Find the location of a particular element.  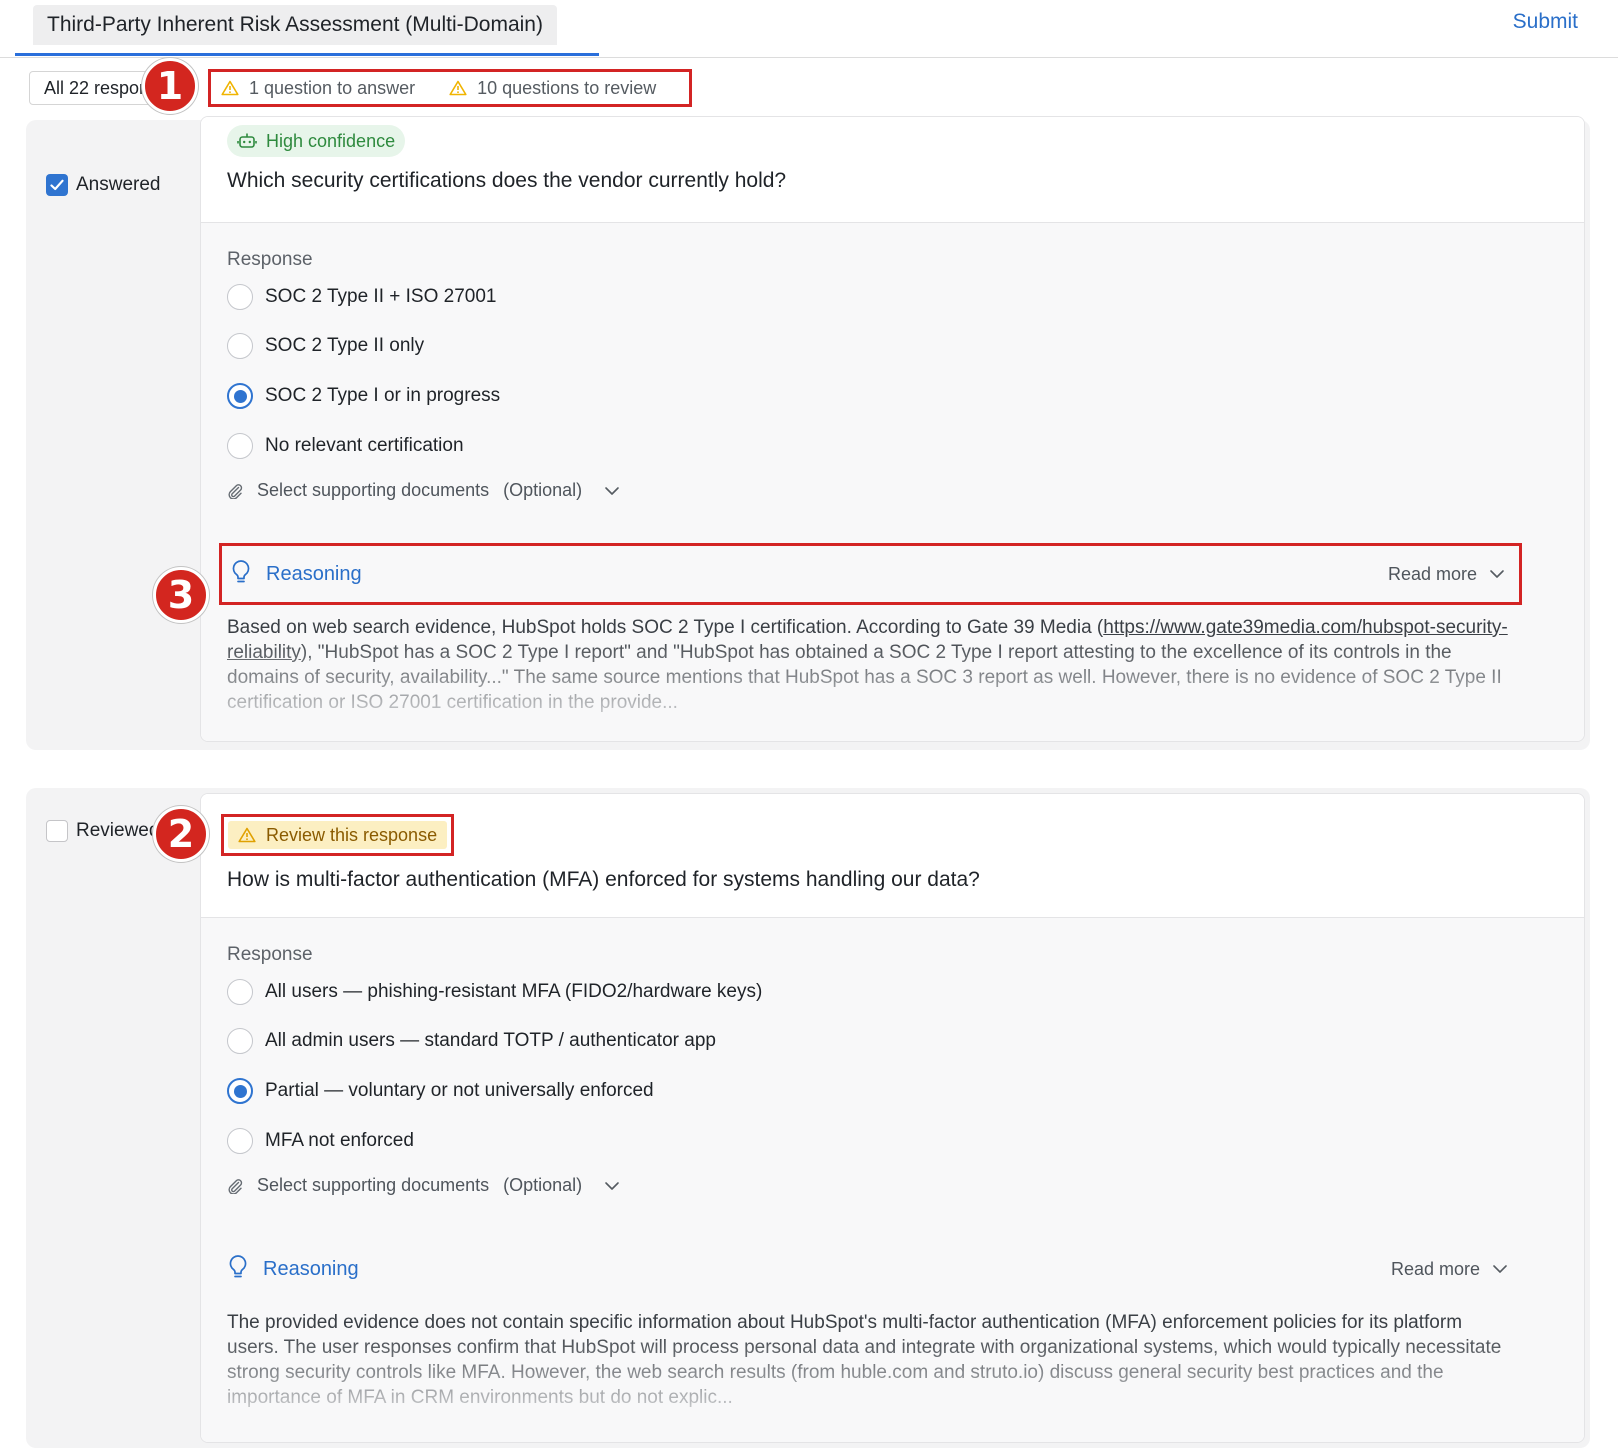

reviewed-label: Reviewed is located at coordinates (118, 830).